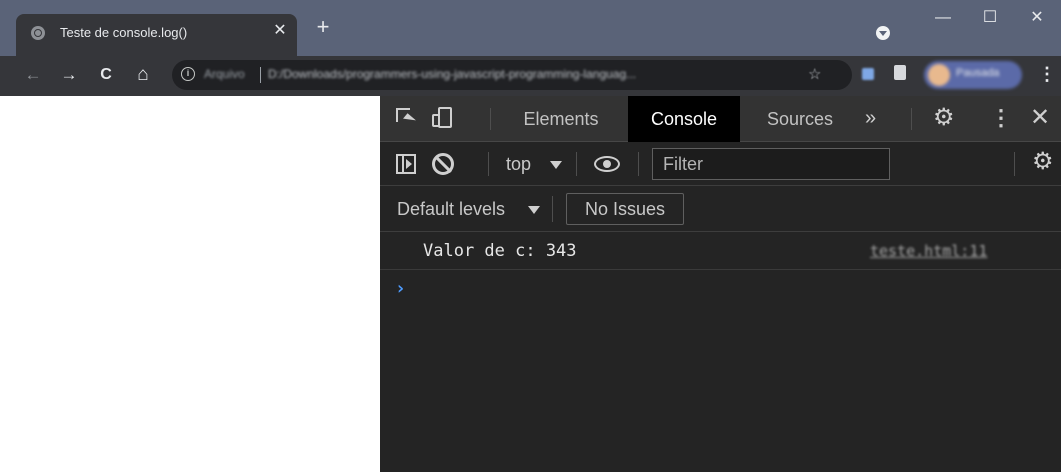  Describe the element at coordinates (625, 209) in the screenshot. I see `issues-button: No Issues` at that location.